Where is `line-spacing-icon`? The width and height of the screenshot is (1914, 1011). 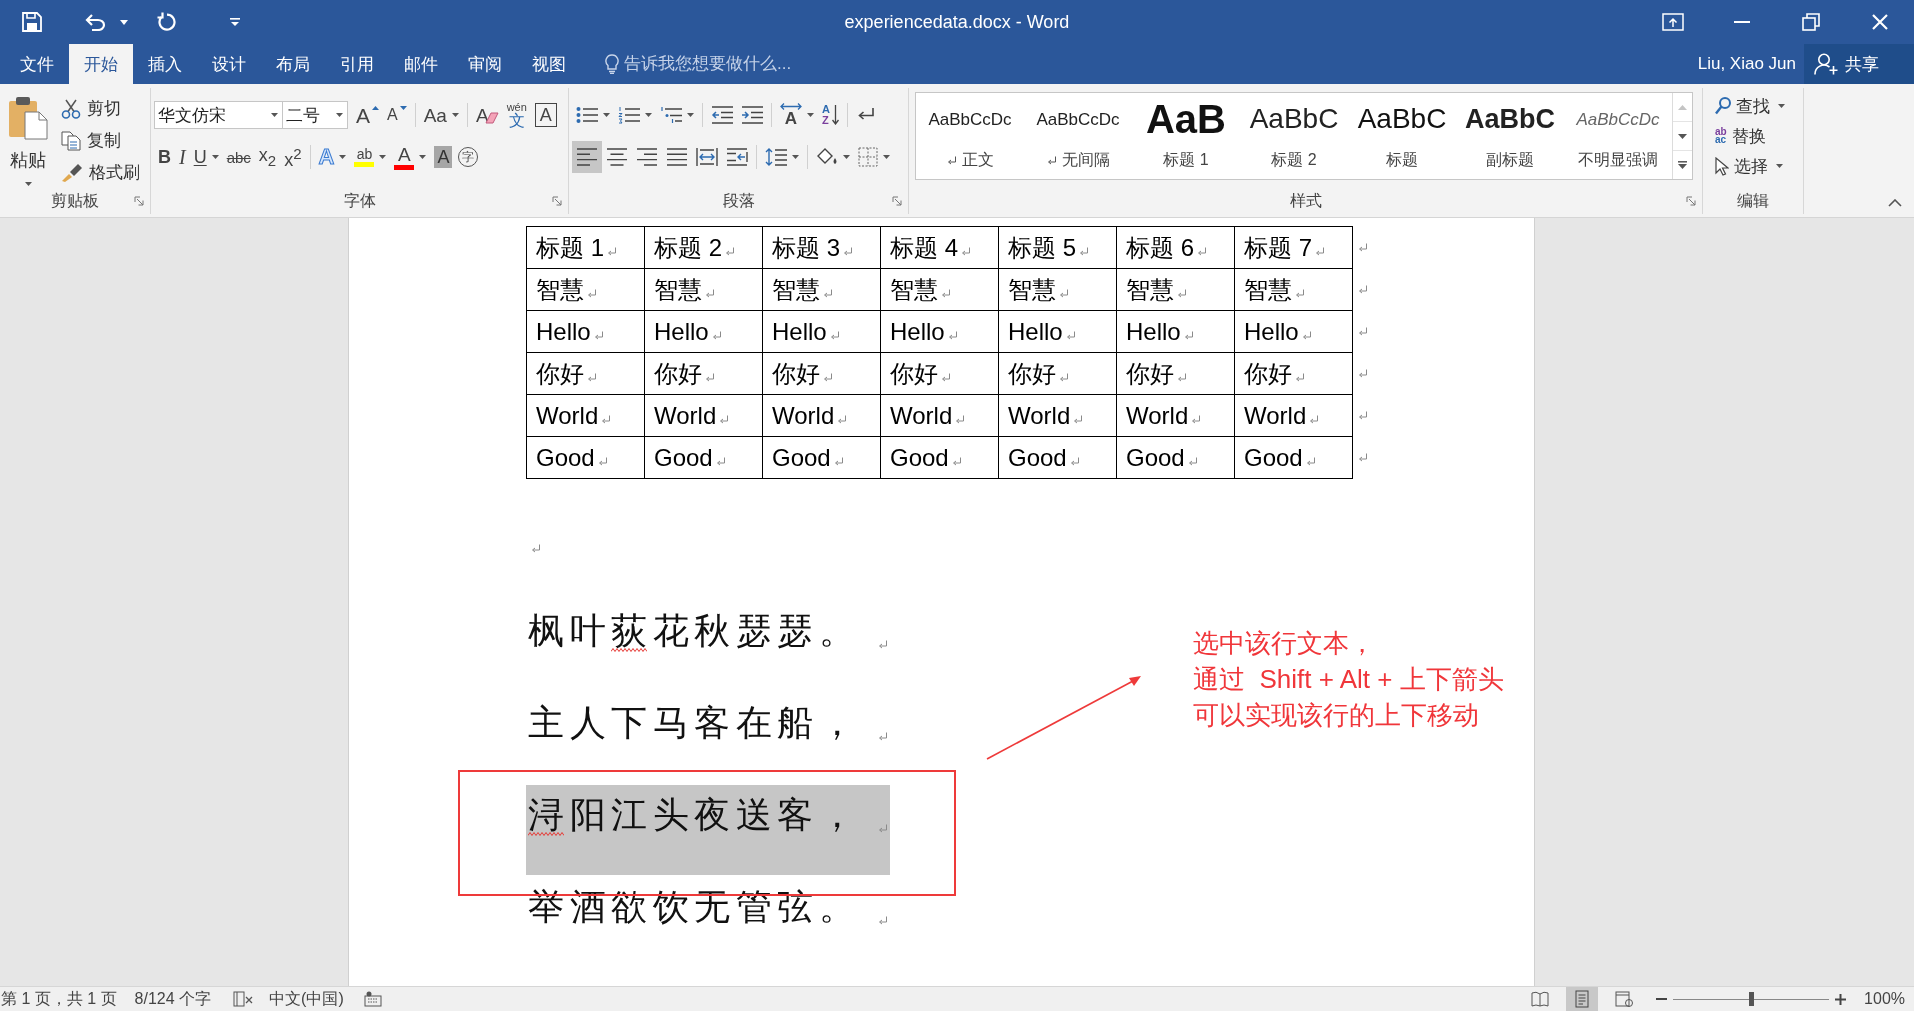
line-spacing-icon is located at coordinates (776, 157).